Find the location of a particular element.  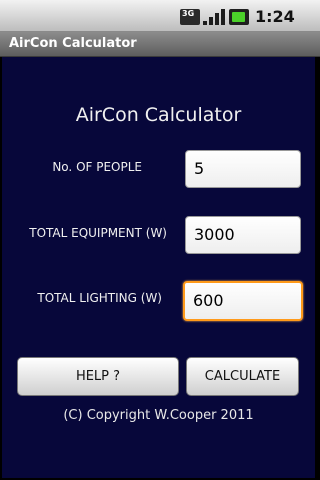

app-title-bar: AirCon Calculator is located at coordinates (160, 44).